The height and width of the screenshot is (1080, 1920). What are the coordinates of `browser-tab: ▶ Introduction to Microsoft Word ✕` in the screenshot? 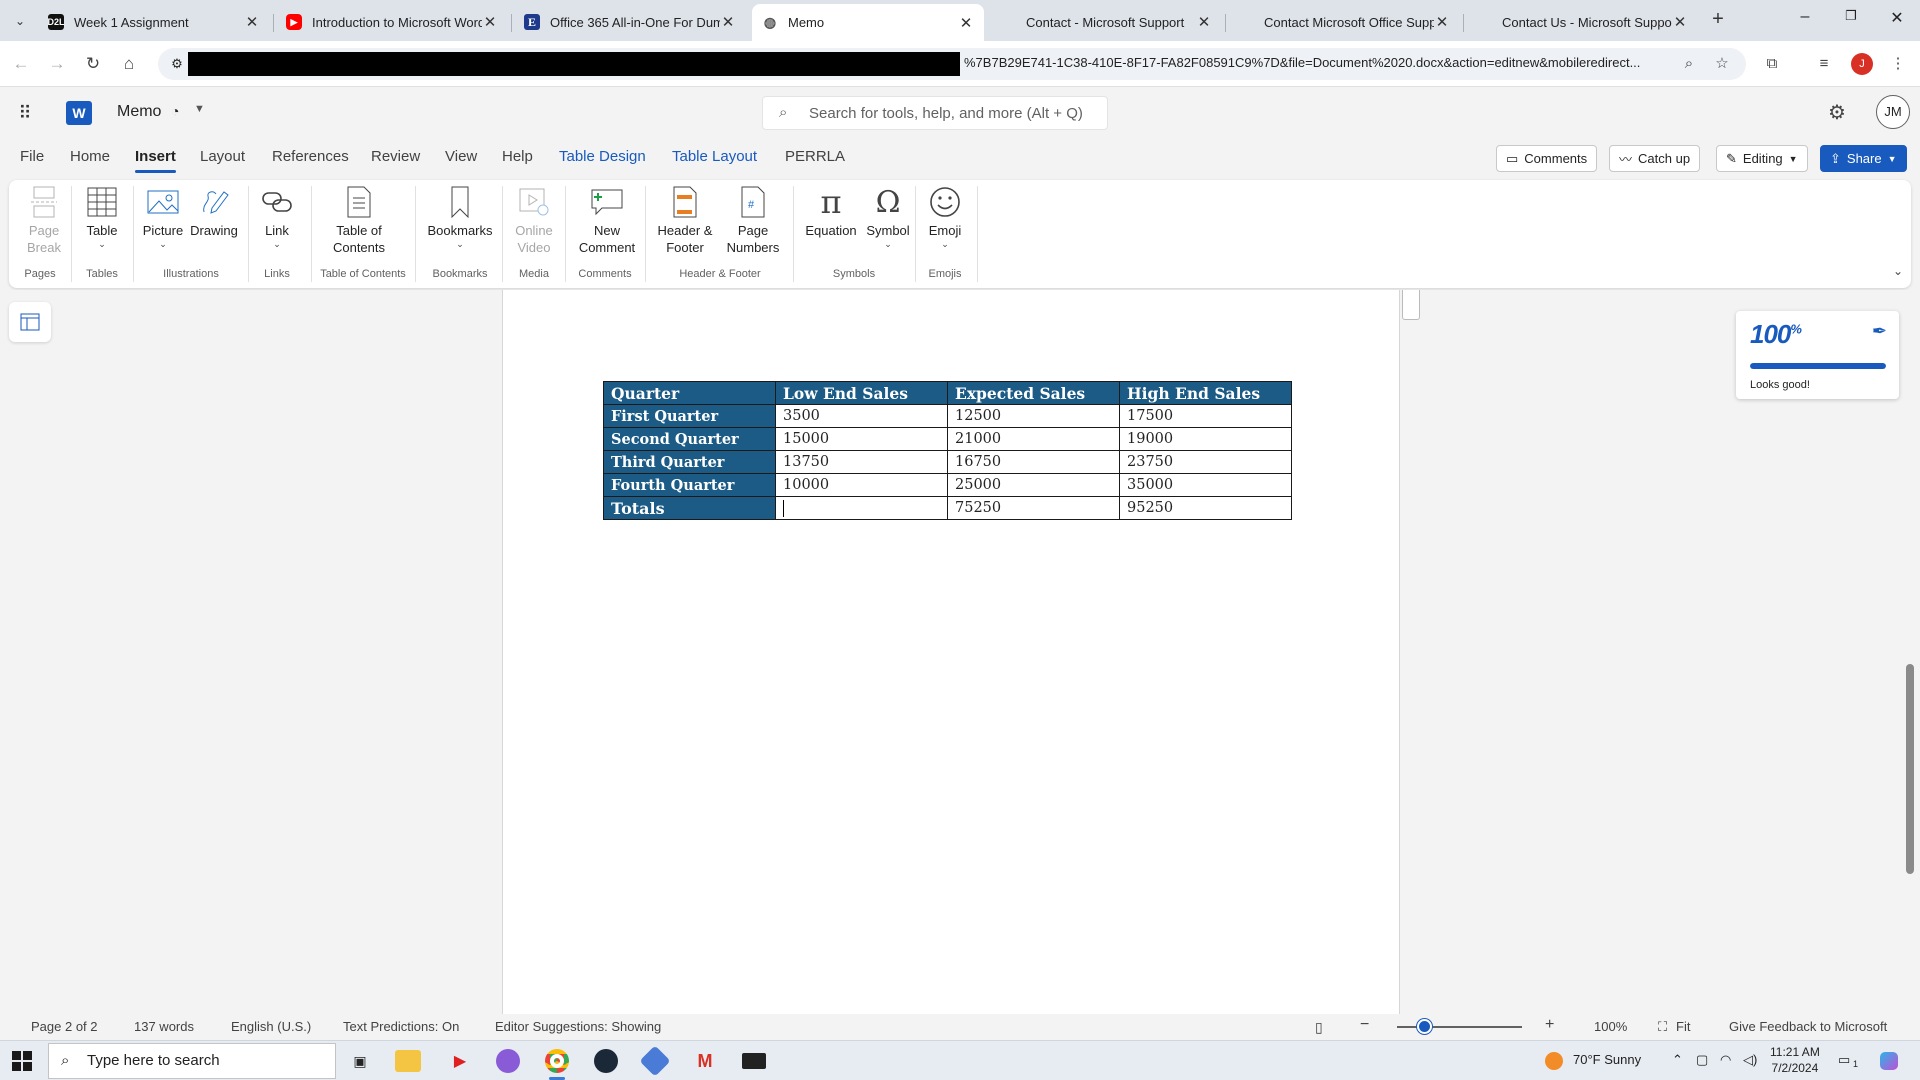 It's located at (392, 22).